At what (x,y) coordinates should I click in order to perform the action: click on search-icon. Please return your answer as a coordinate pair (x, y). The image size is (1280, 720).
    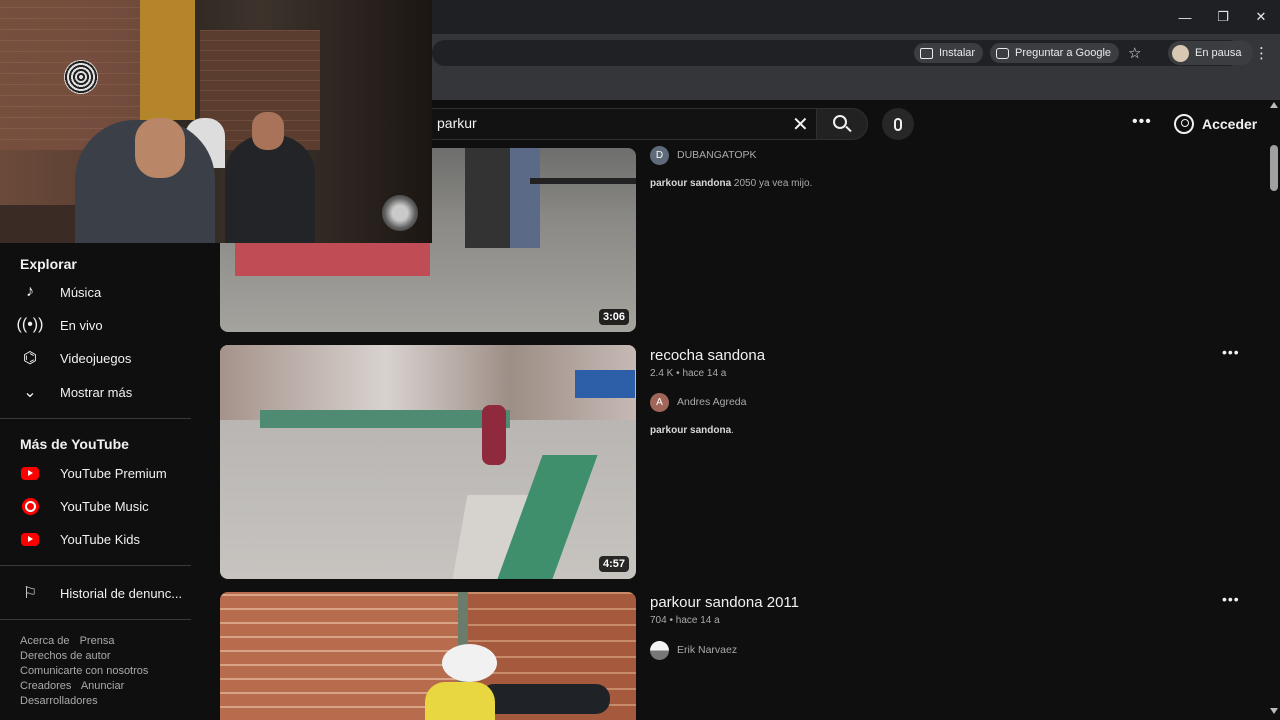
    Looking at the image, I should click on (842, 124).